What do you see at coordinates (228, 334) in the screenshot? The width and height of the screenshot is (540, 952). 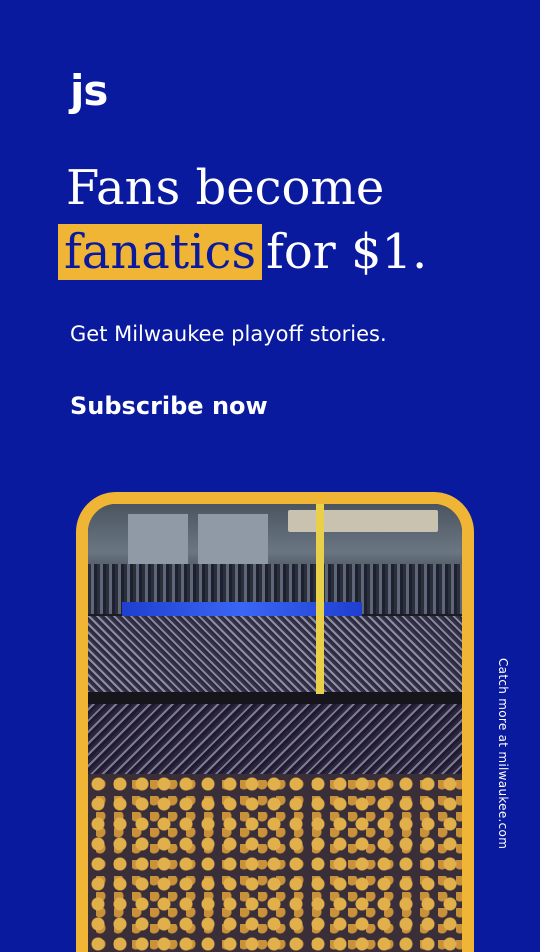 I see `subtitle: Get Milwaukee playoff stories.` at bounding box center [228, 334].